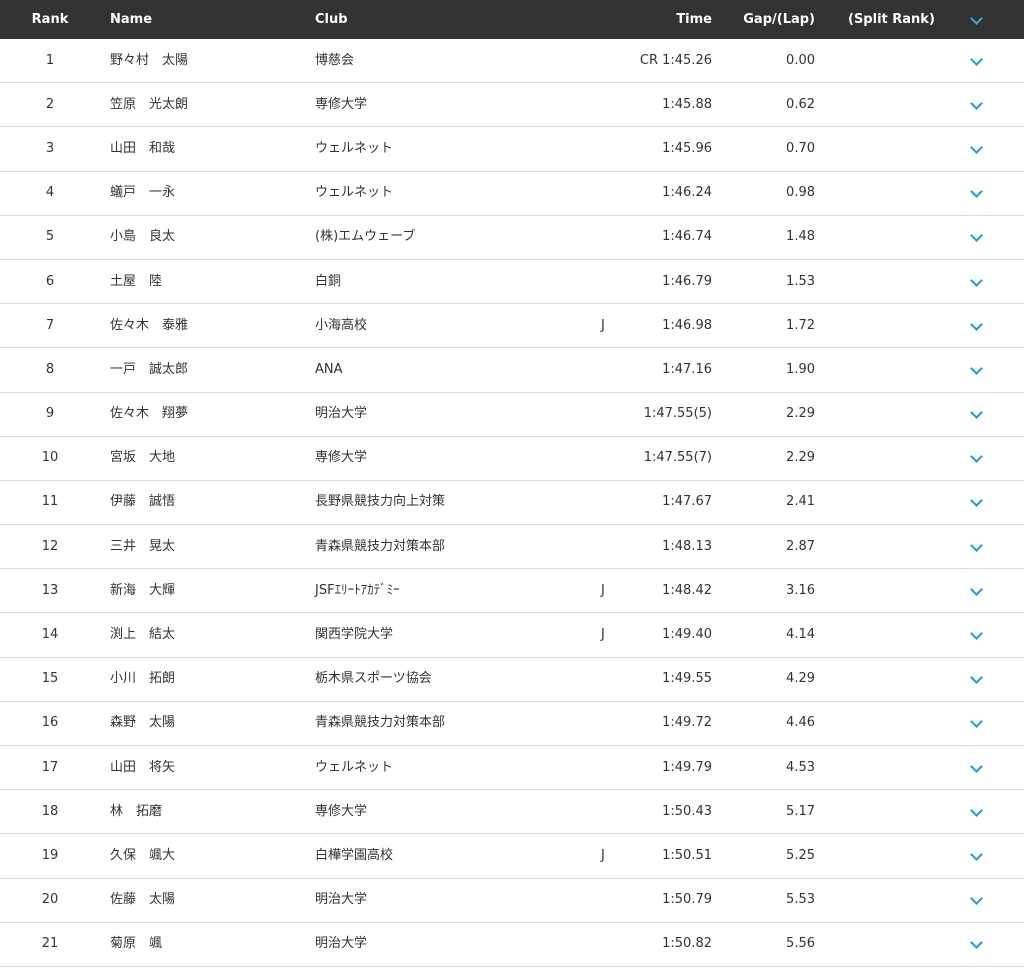  I want to click on rank-cell: 5, so click(50, 237).